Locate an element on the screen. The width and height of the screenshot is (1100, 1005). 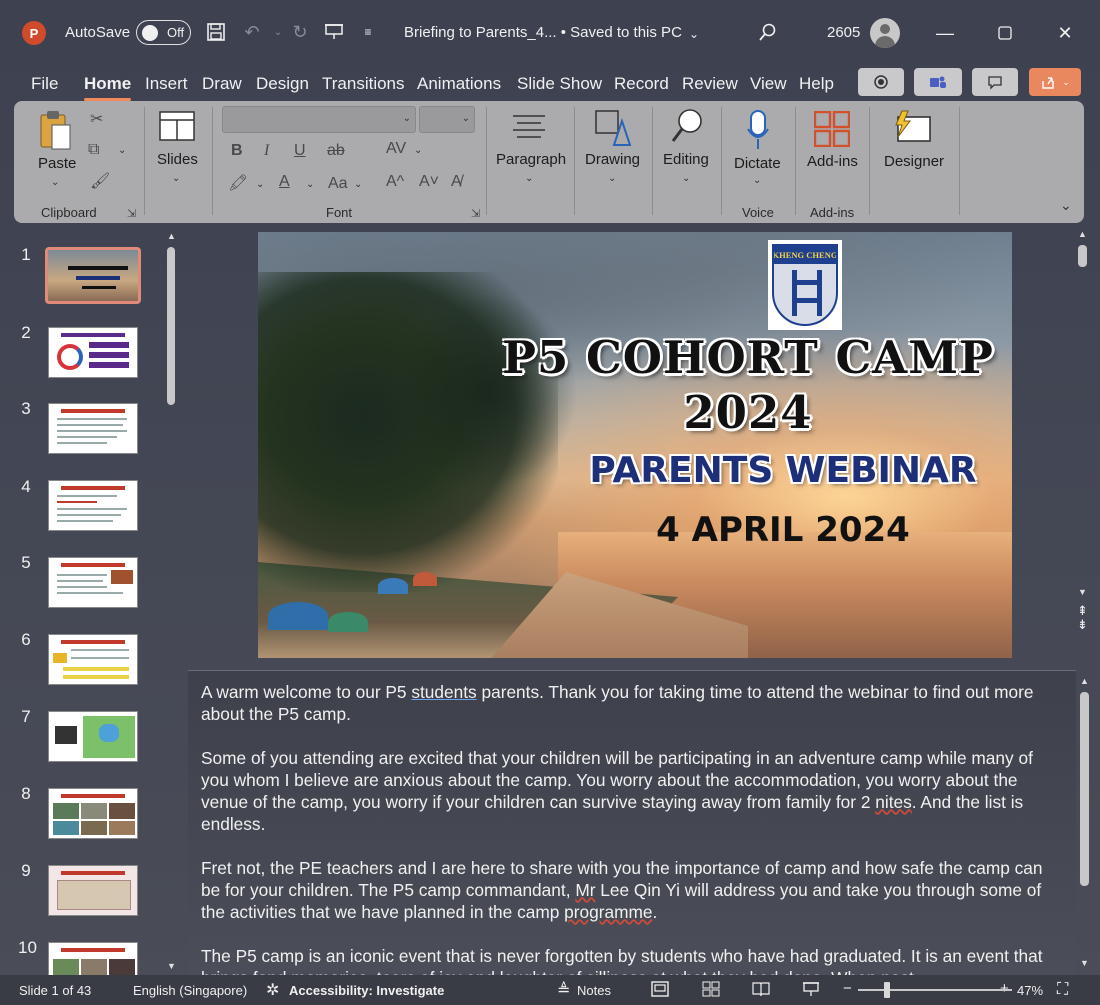
avatar is located at coordinates (885, 33).